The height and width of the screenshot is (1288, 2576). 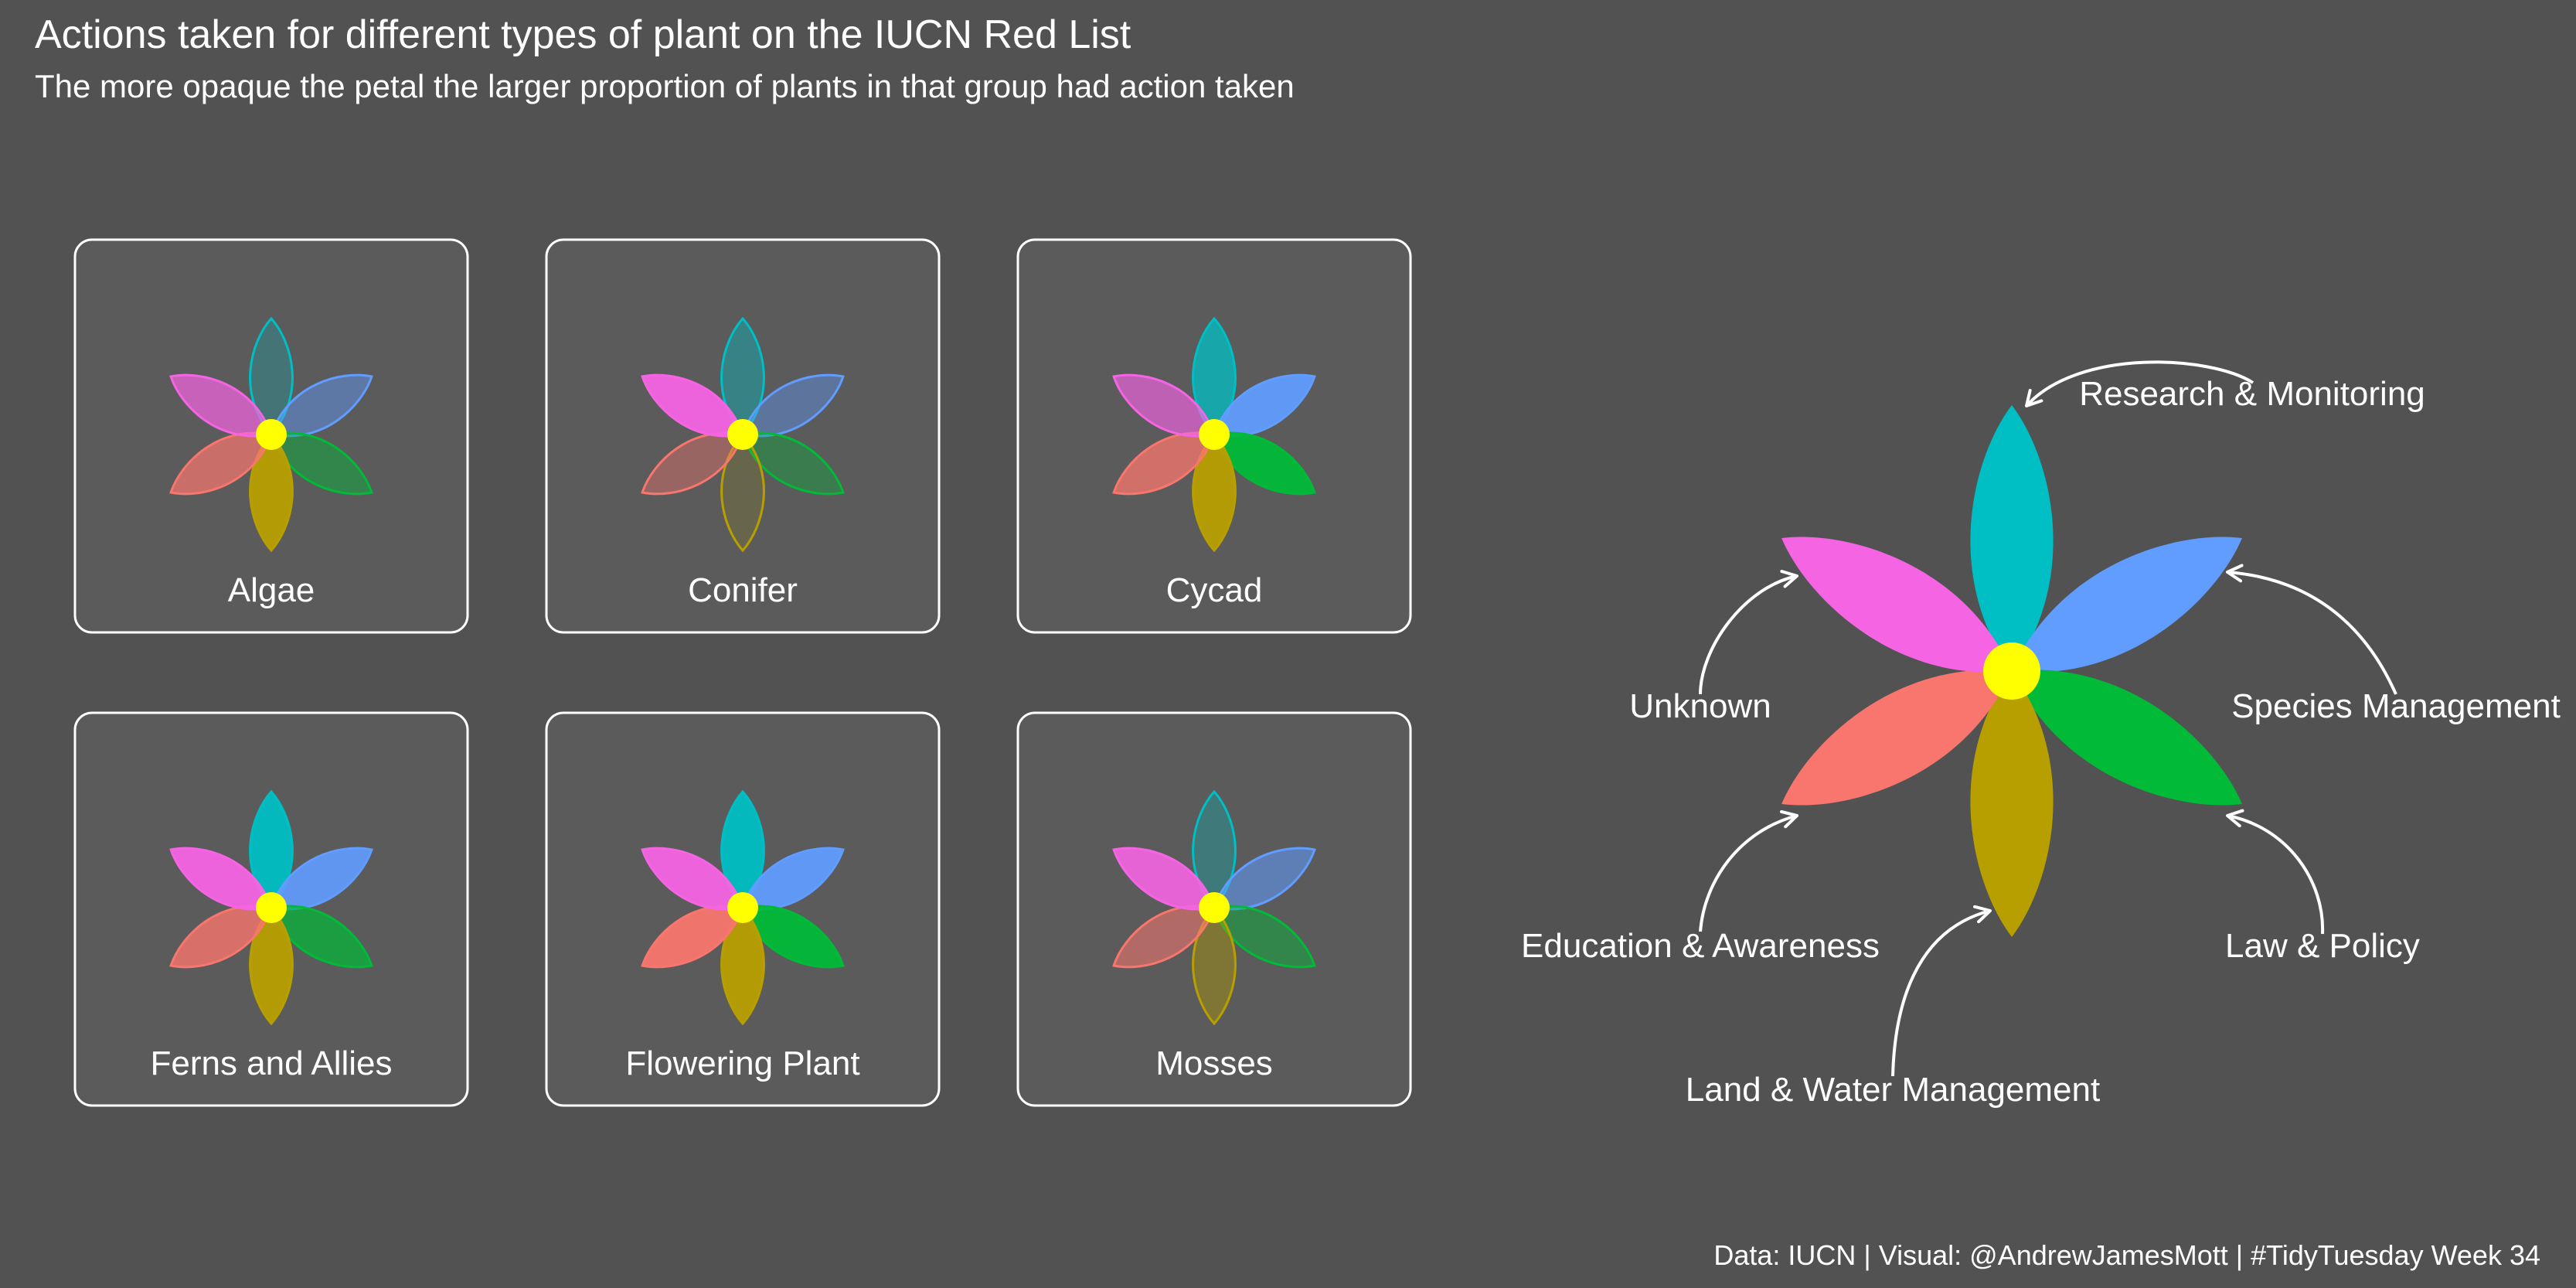 I want to click on panel-label-flowering-plant: Flowering Plant, so click(x=742, y=1063).